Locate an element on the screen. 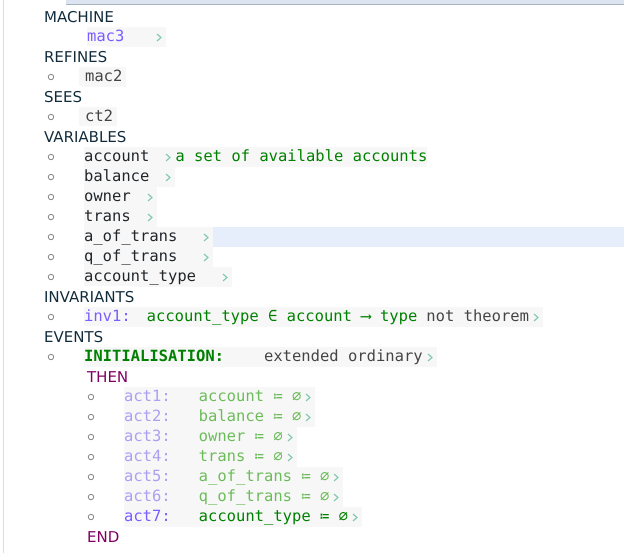  action-label: act1: is located at coordinates (147, 397).